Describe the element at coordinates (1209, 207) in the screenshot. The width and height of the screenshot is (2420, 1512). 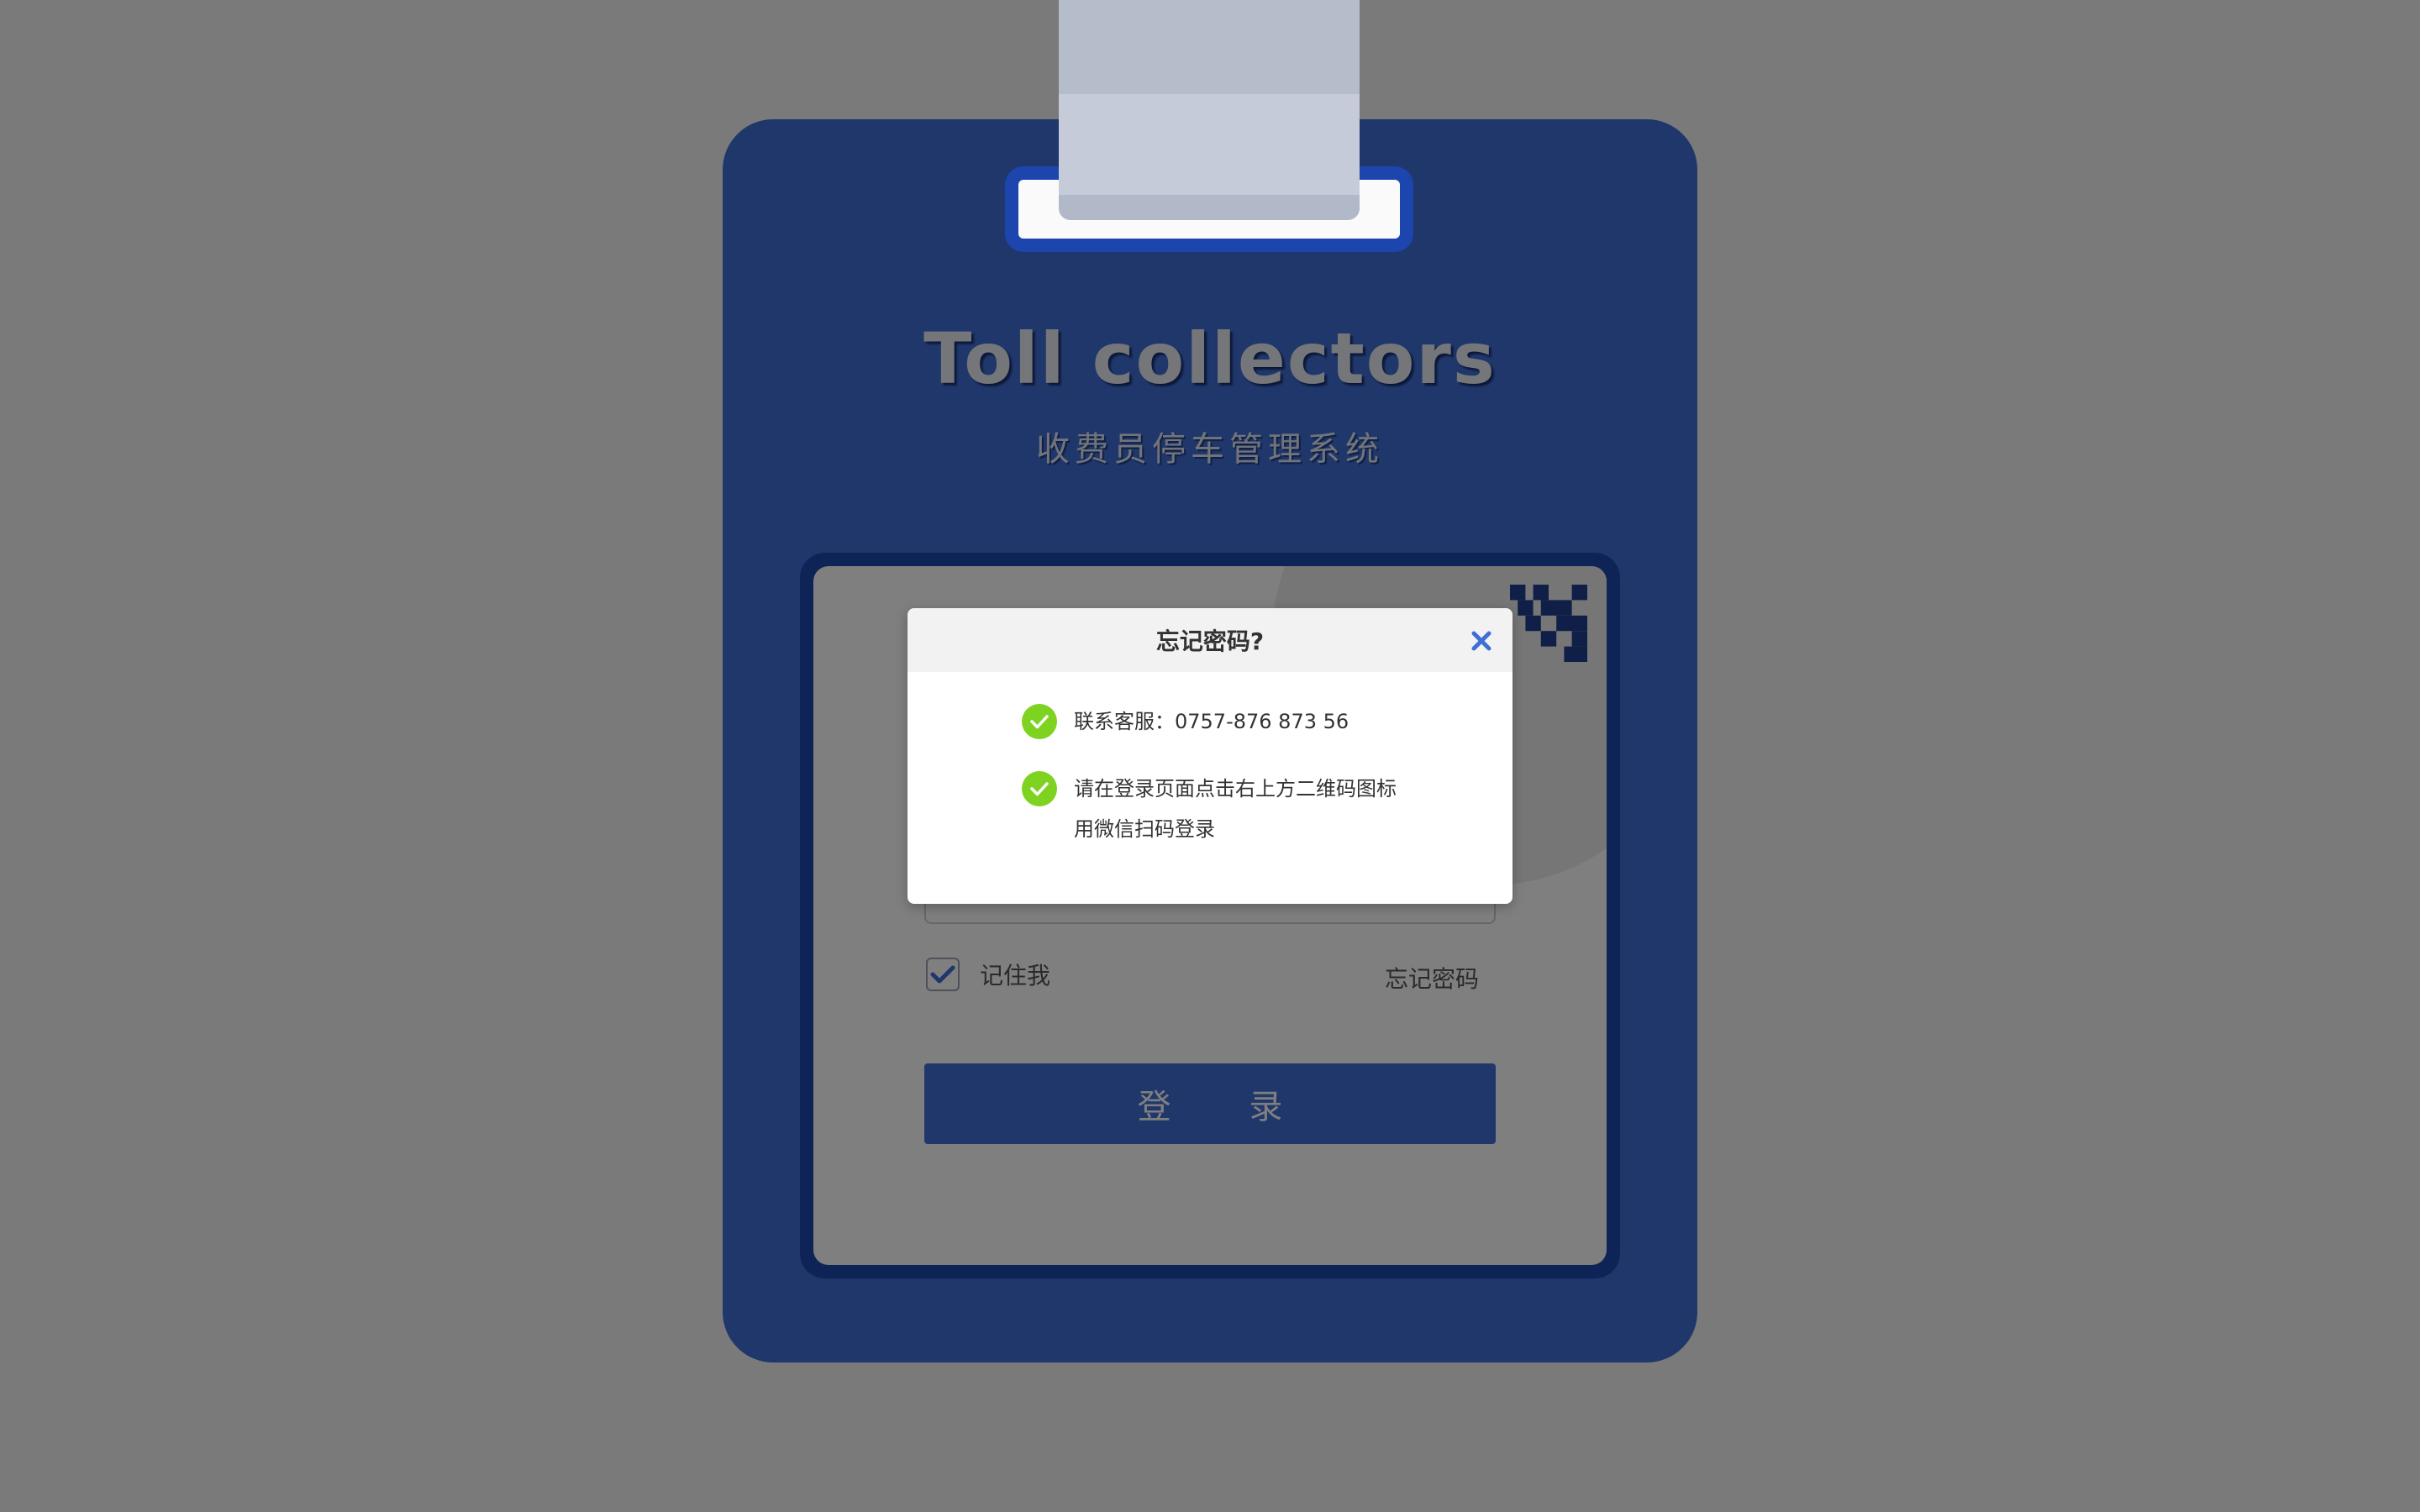
I see `strap-clip` at that location.